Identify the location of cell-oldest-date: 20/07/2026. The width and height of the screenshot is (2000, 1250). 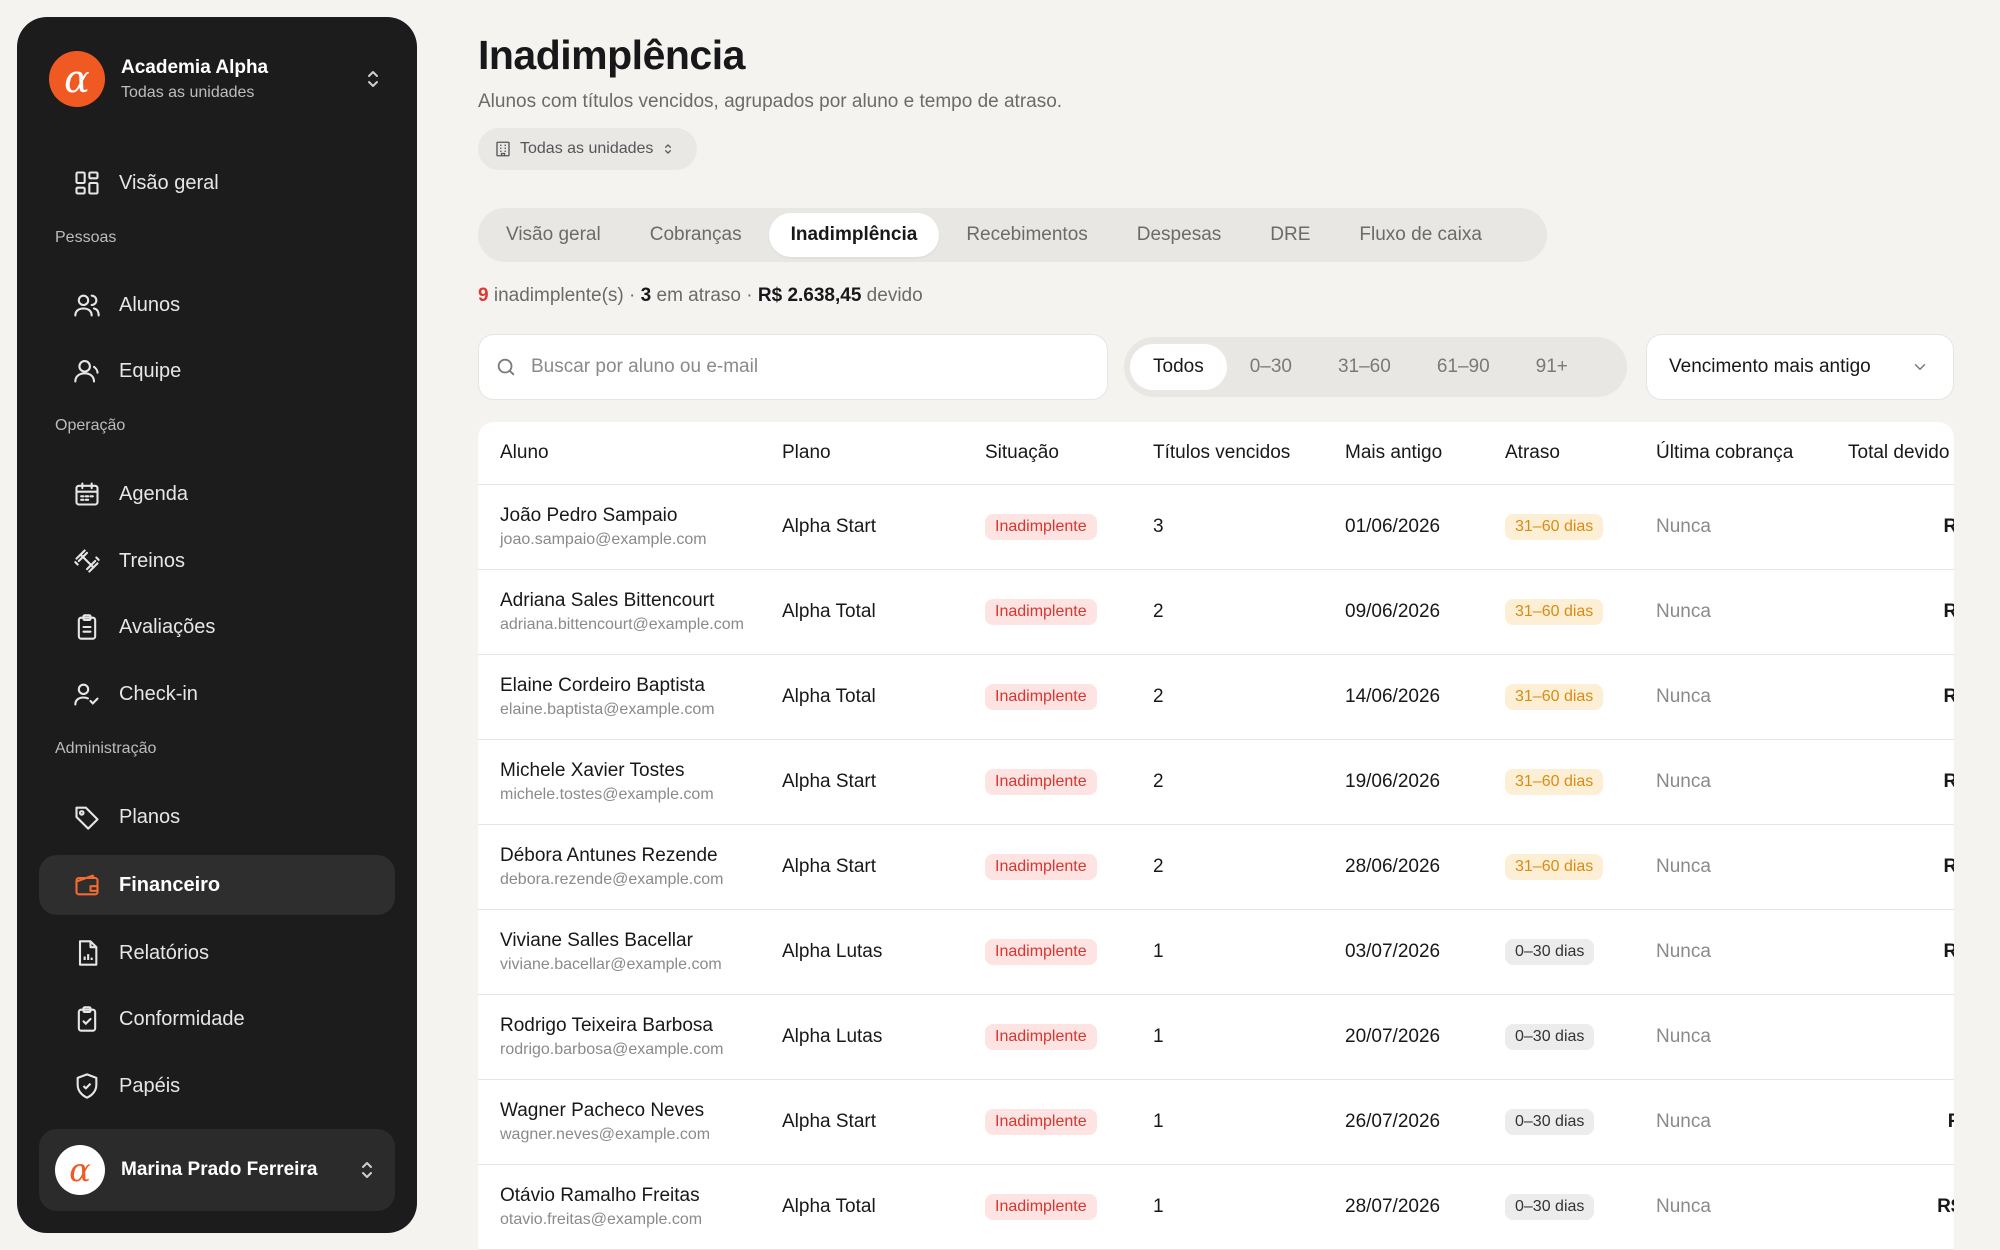
(1425, 1037).